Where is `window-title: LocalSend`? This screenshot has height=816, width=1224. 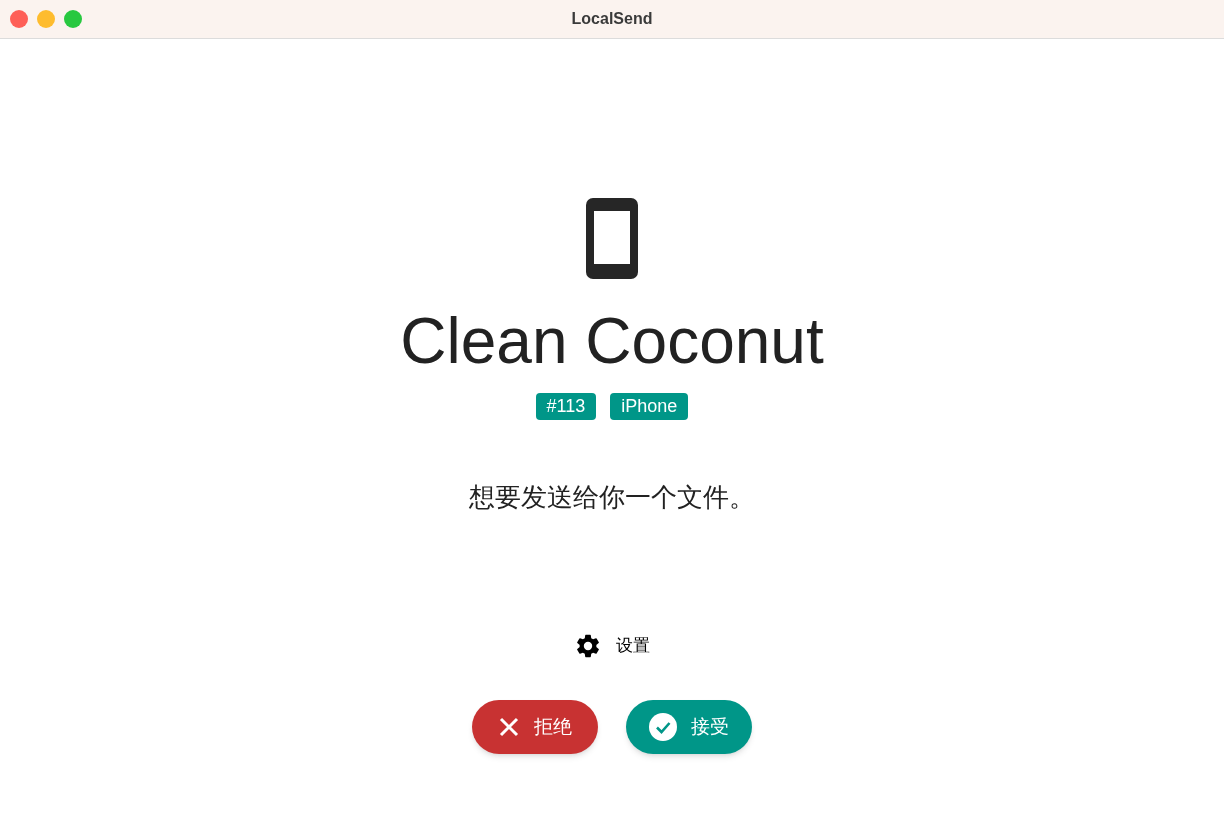
window-title: LocalSend is located at coordinates (612, 19).